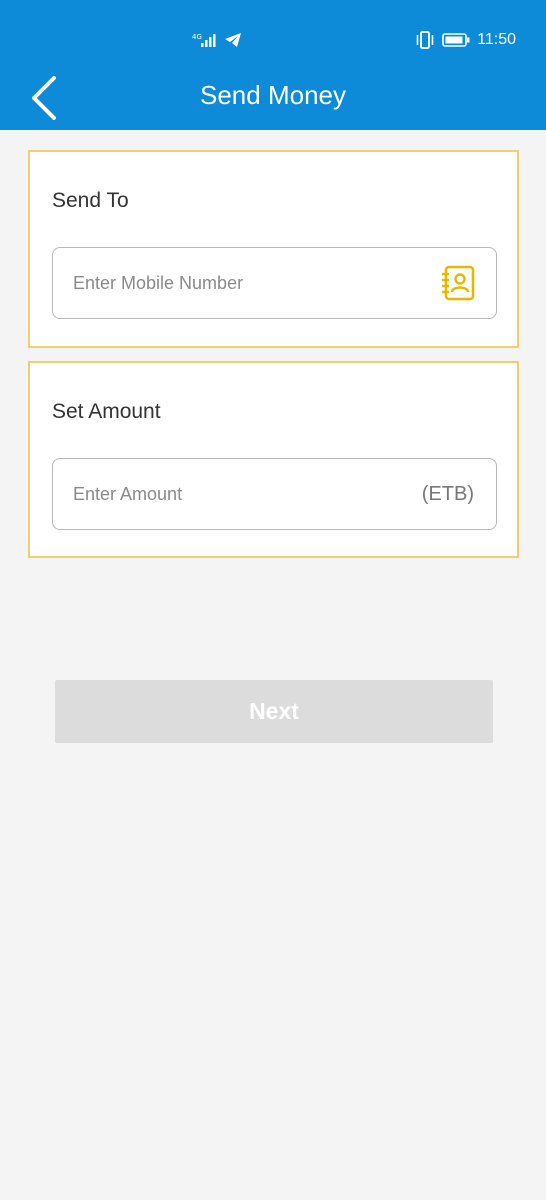 The height and width of the screenshot is (1200, 546). What do you see at coordinates (90, 200) in the screenshot?
I see `send-to-label: Send To` at bounding box center [90, 200].